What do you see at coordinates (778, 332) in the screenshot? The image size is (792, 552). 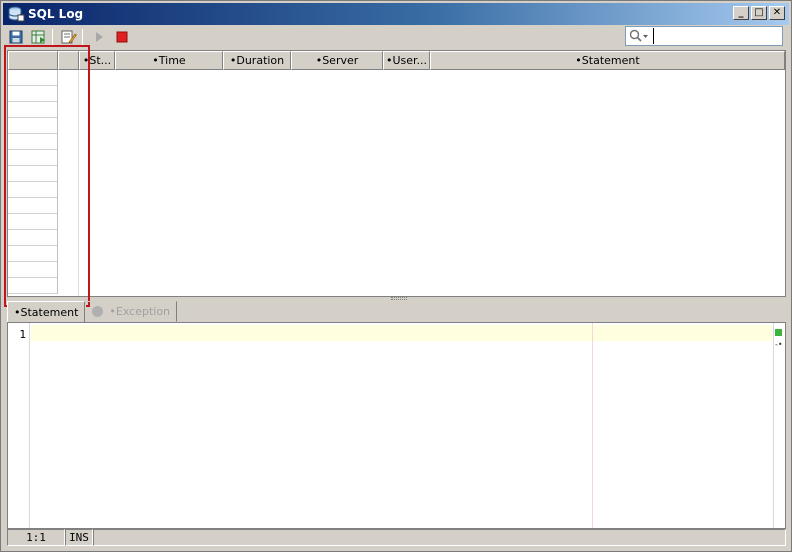 I see `ok-status-icon` at bounding box center [778, 332].